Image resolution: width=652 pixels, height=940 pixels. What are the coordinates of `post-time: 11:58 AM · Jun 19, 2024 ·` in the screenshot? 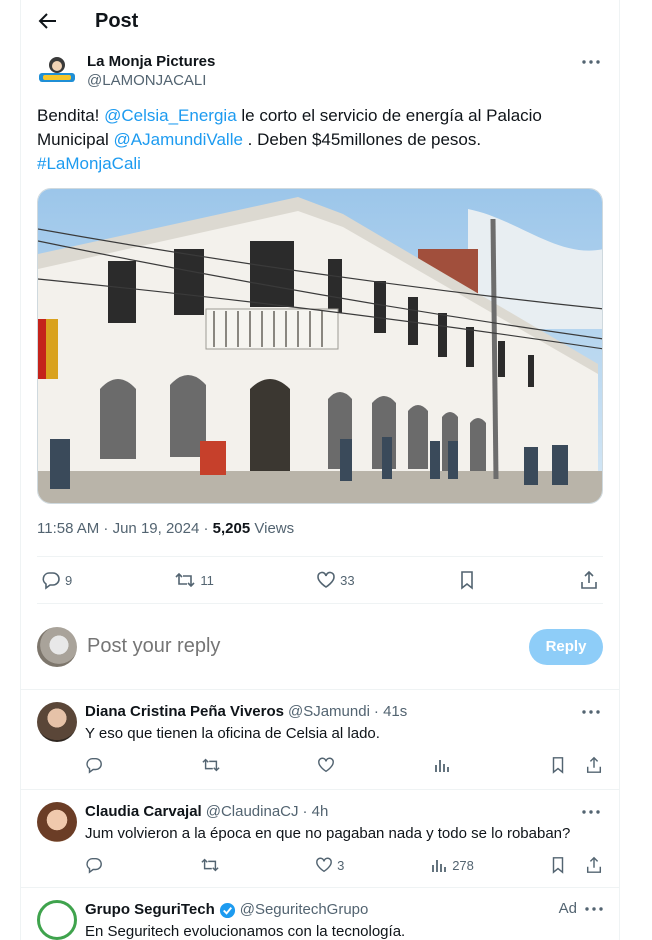 It's located at (125, 528).